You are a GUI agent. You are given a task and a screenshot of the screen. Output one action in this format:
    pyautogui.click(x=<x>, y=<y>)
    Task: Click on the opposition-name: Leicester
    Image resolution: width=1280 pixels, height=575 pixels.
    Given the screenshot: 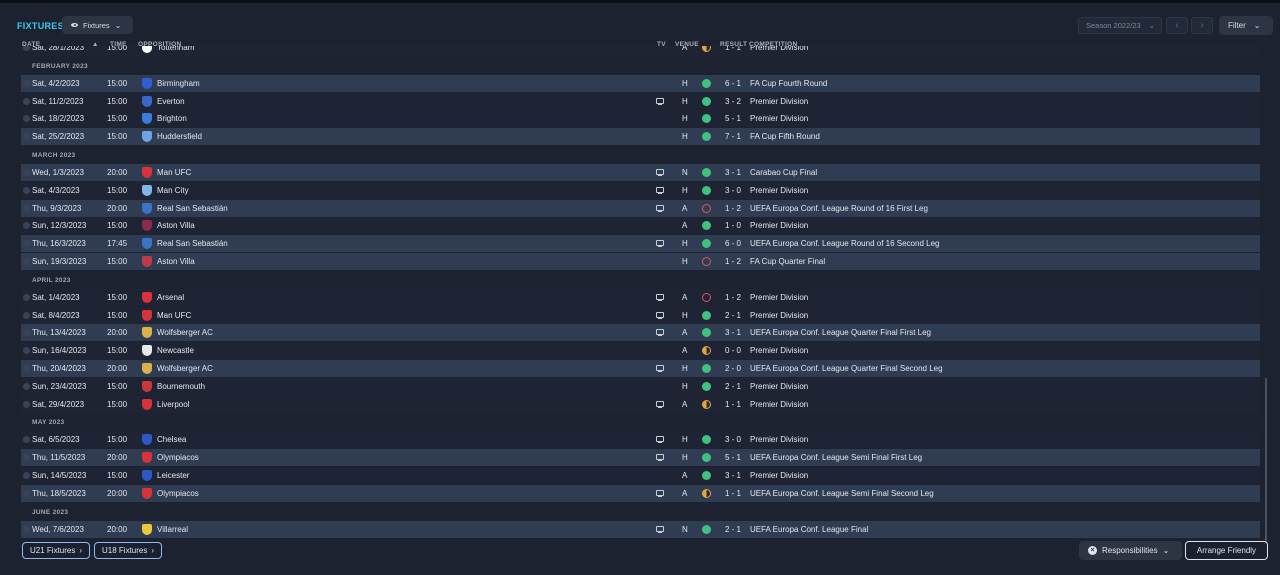 What is the action you would take?
    pyautogui.click(x=173, y=475)
    